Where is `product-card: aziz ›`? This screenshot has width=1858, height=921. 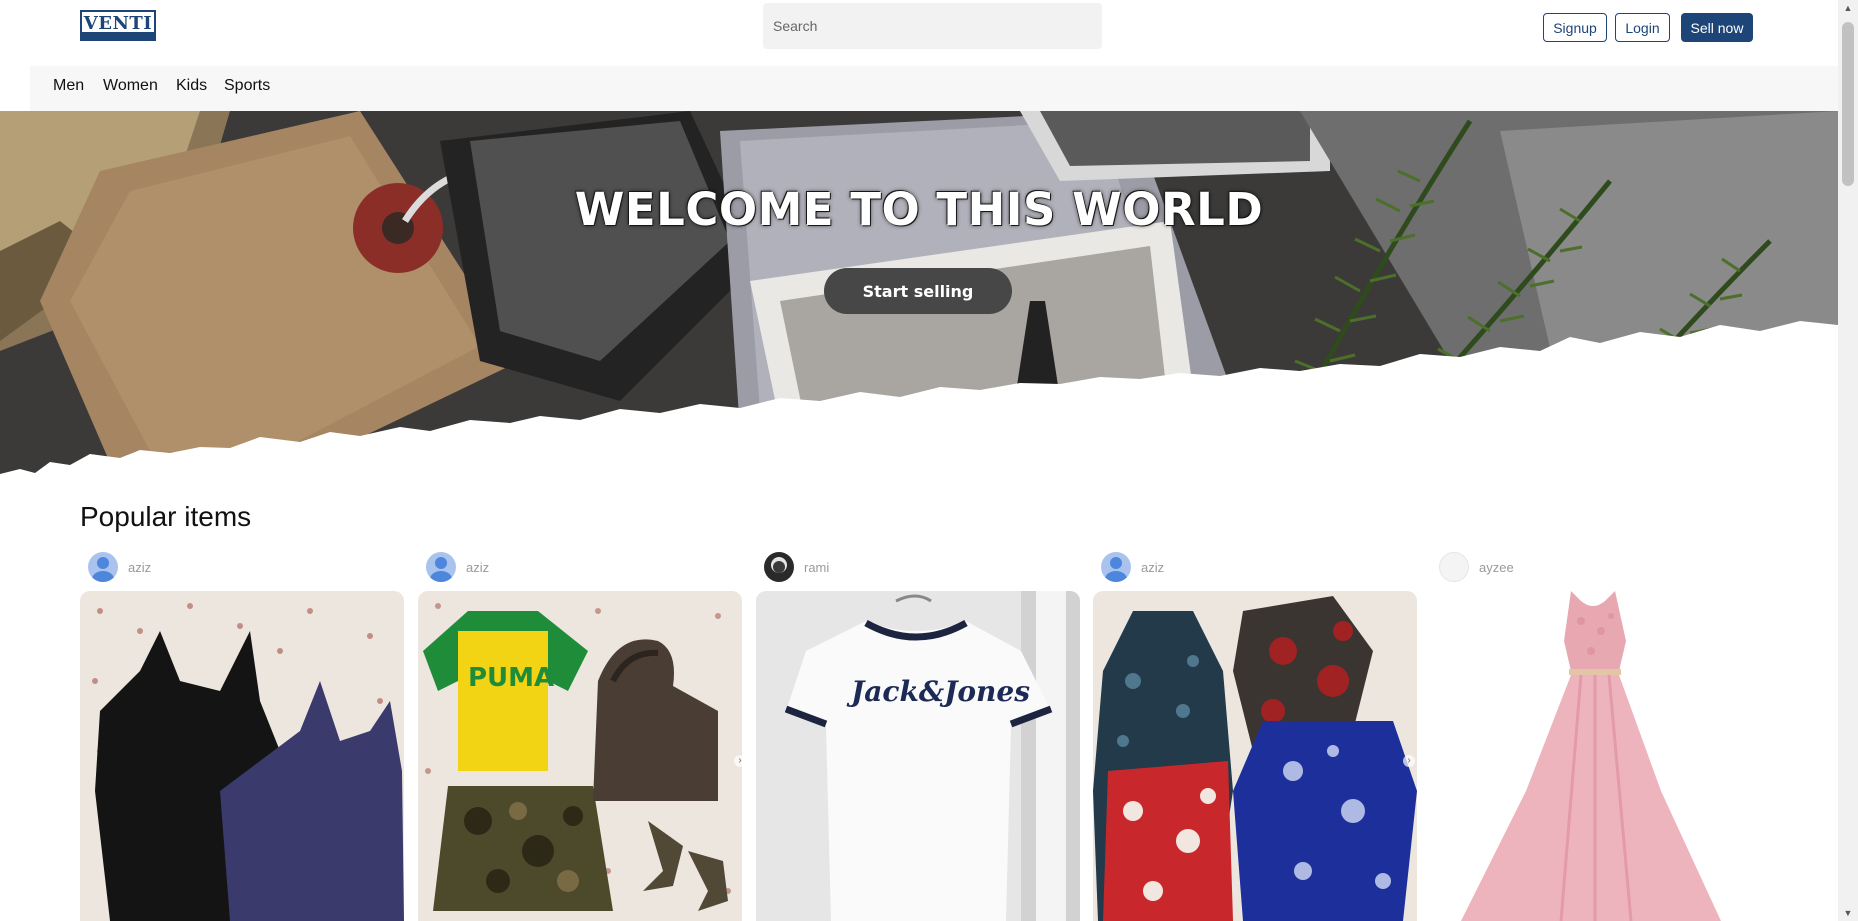 product-card: aziz › is located at coordinates (1255, 735).